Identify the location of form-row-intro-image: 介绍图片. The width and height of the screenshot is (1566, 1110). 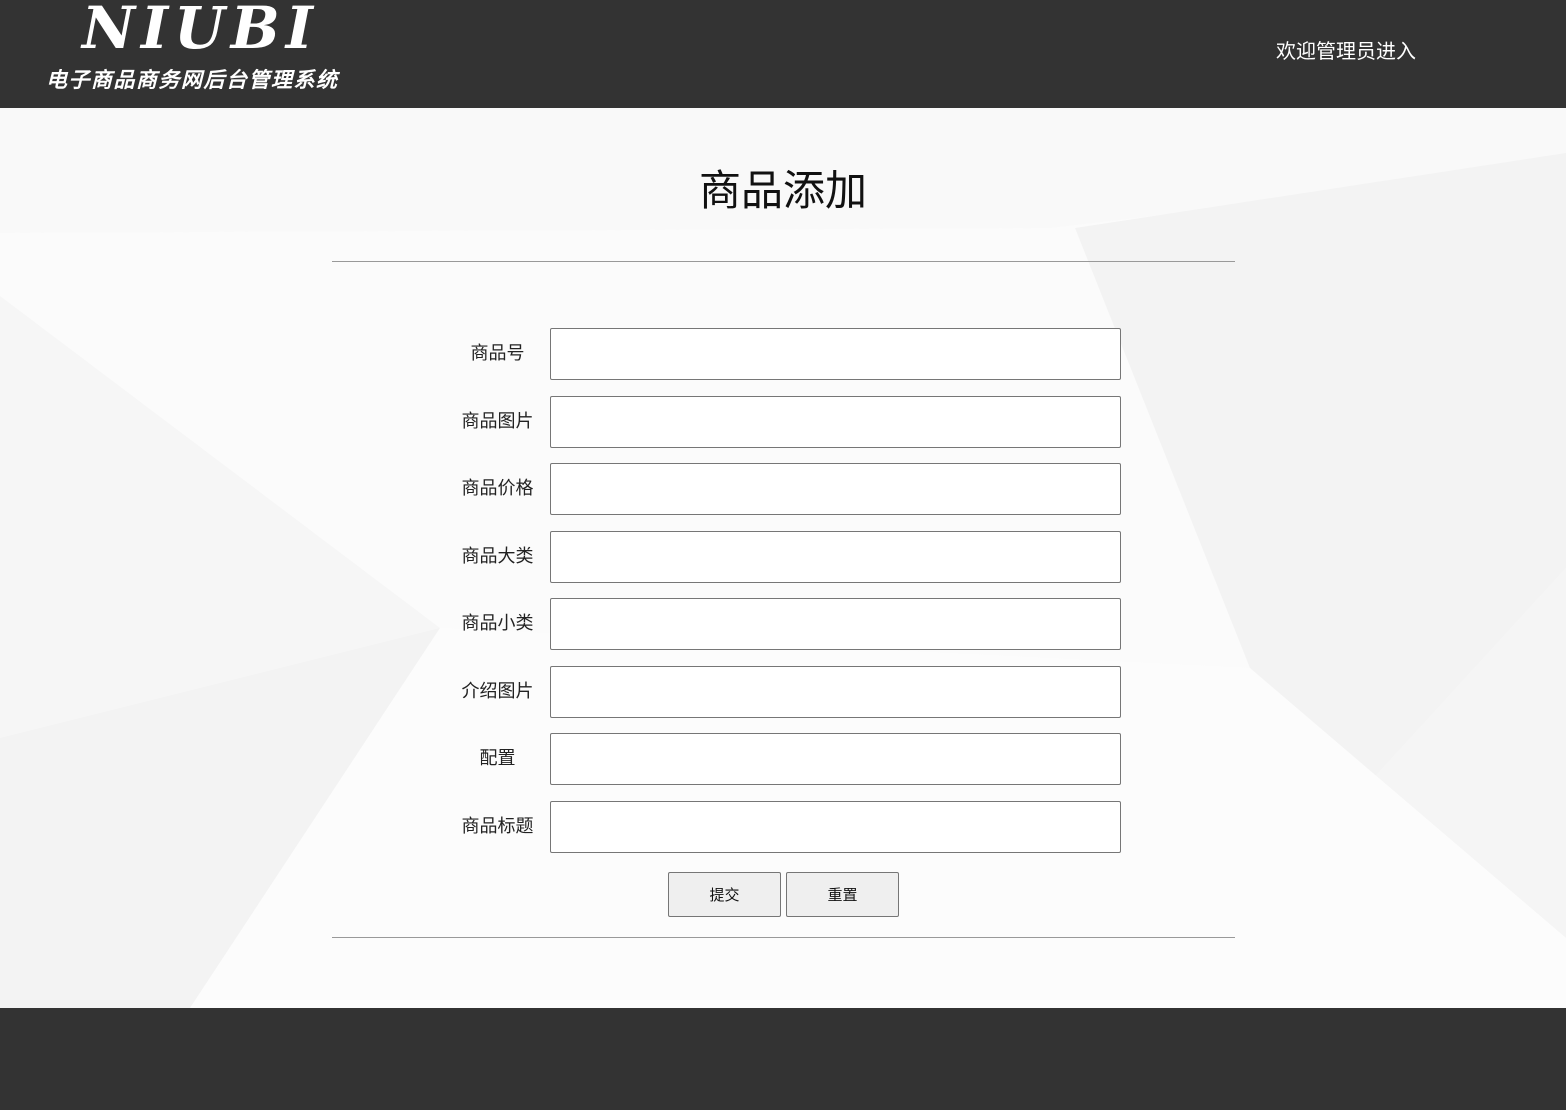
(783, 692).